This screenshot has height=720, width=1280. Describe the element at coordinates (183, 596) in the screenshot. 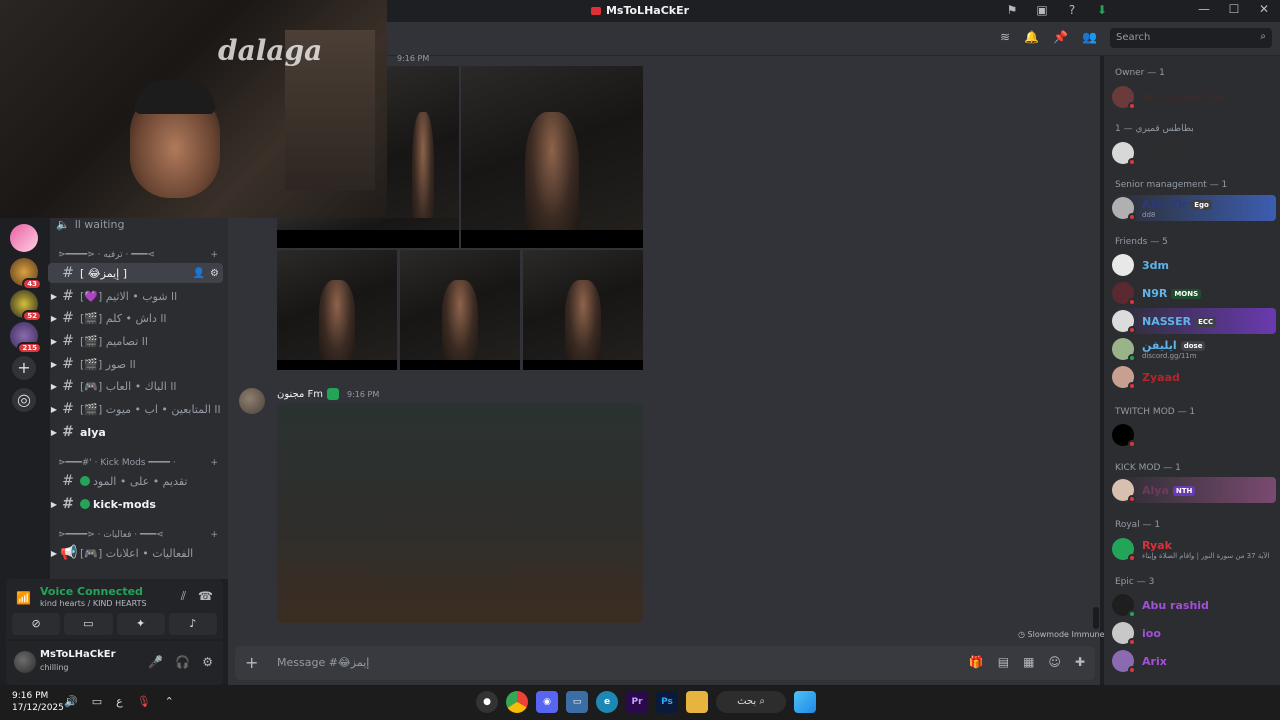

I see `noise-suppression-icon: ⫽` at that location.